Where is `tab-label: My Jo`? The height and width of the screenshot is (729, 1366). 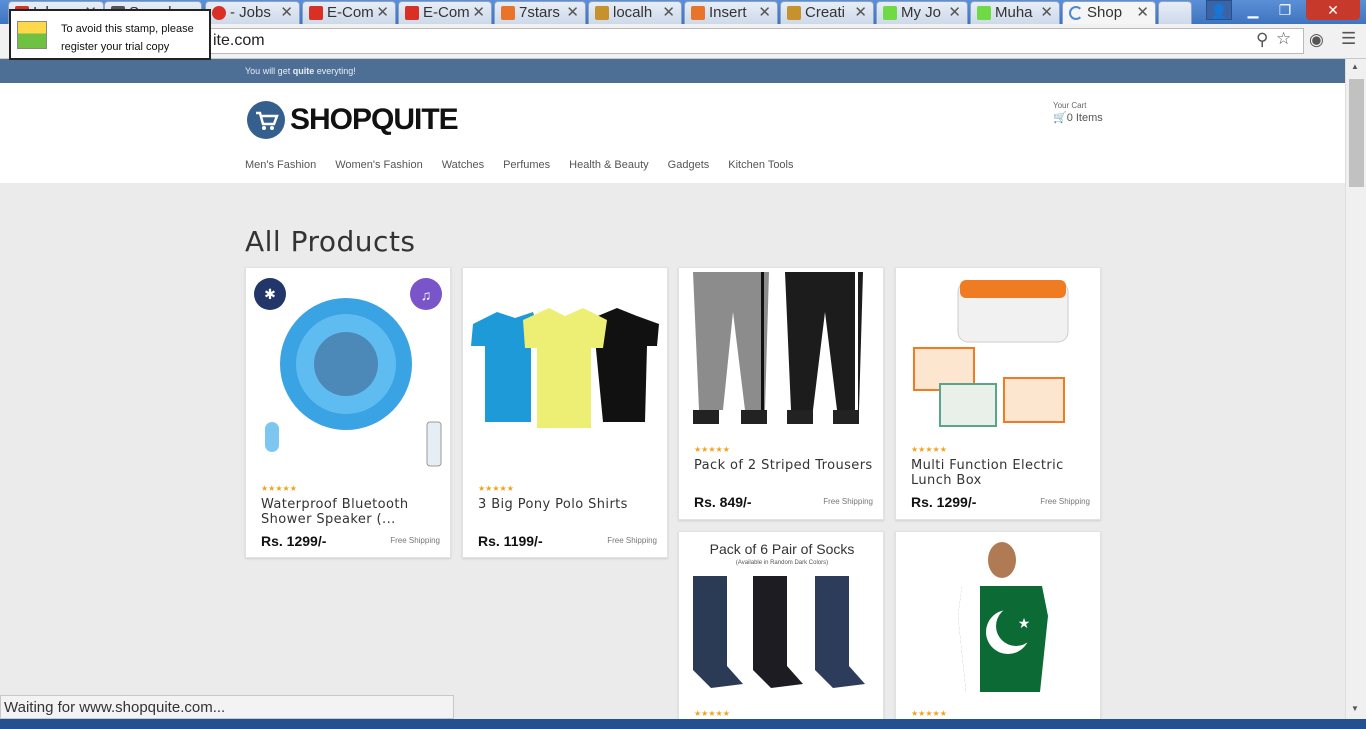
tab-label: My Jo is located at coordinates (921, 12).